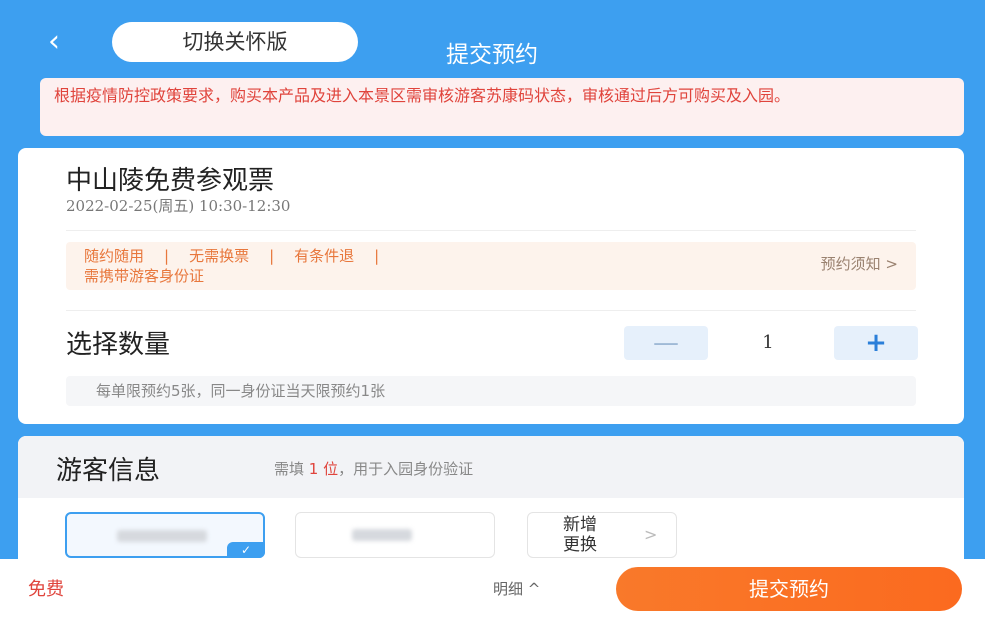  What do you see at coordinates (246, 550) in the screenshot?
I see `check-icon: ✓` at bounding box center [246, 550].